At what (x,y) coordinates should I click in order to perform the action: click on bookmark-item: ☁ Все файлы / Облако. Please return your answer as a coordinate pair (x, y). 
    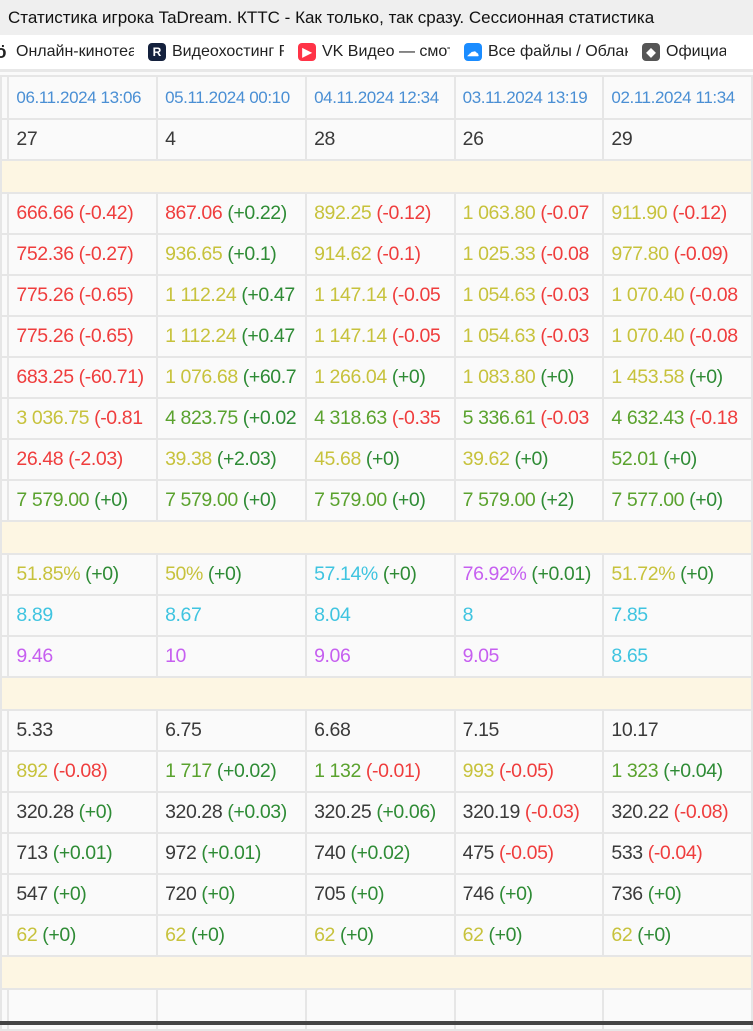
    Looking at the image, I should click on (546, 52).